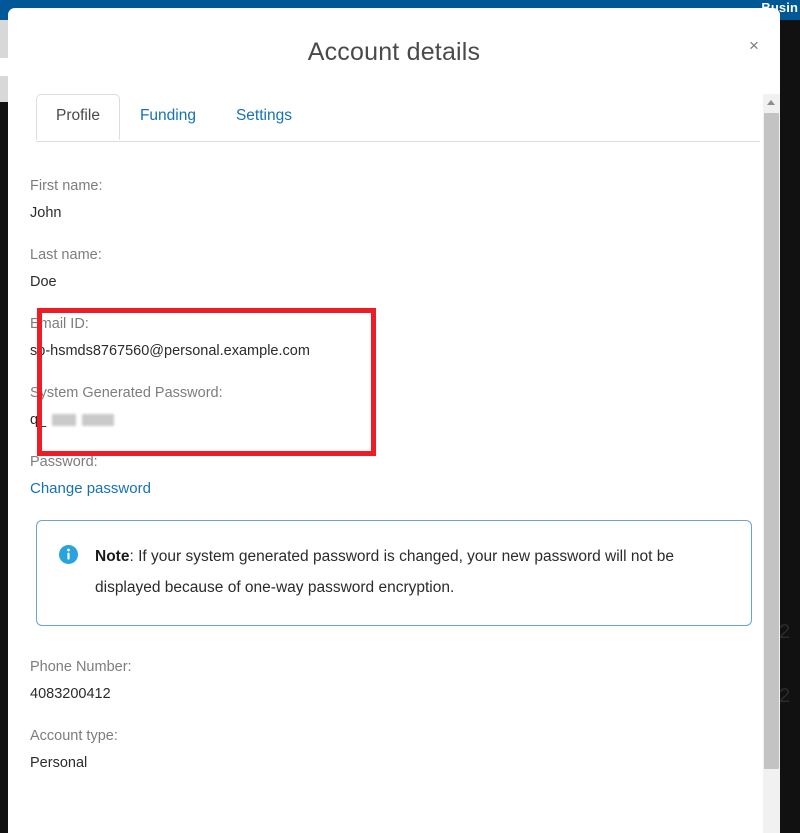 This screenshot has width=800, height=833. I want to click on account-type-value: Personal, so click(59, 763).